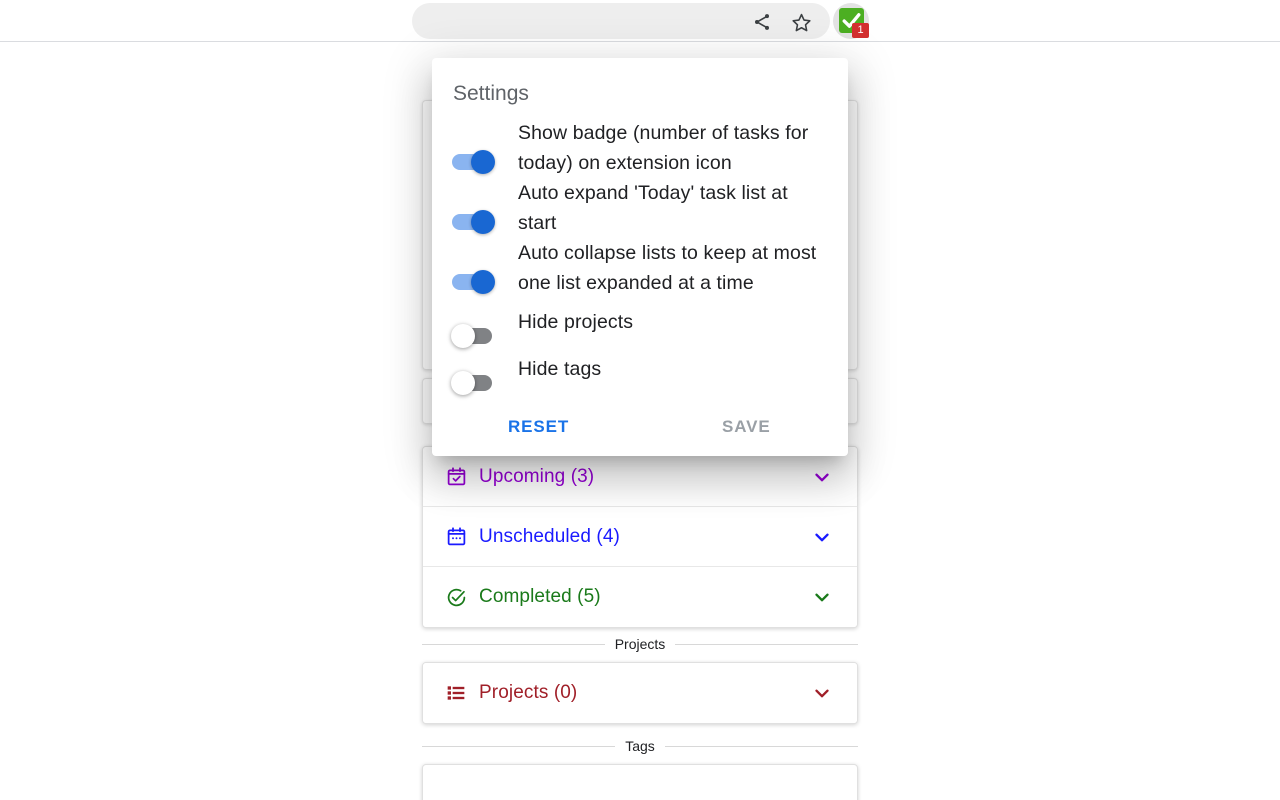  I want to click on divider-label: Projects, so click(640, 644).